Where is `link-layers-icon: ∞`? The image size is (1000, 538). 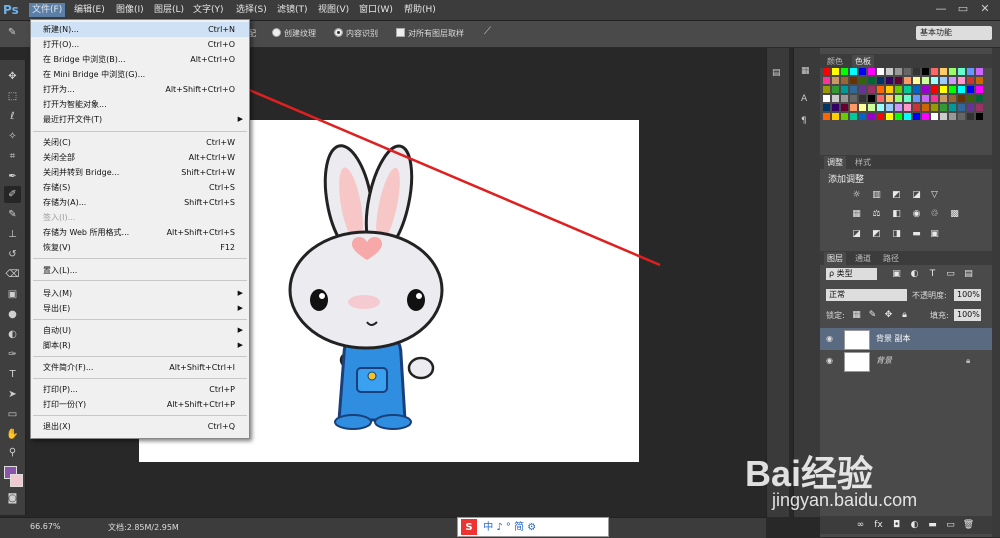 link-layers-icon: ∞ is located at coordinates (860, 525).